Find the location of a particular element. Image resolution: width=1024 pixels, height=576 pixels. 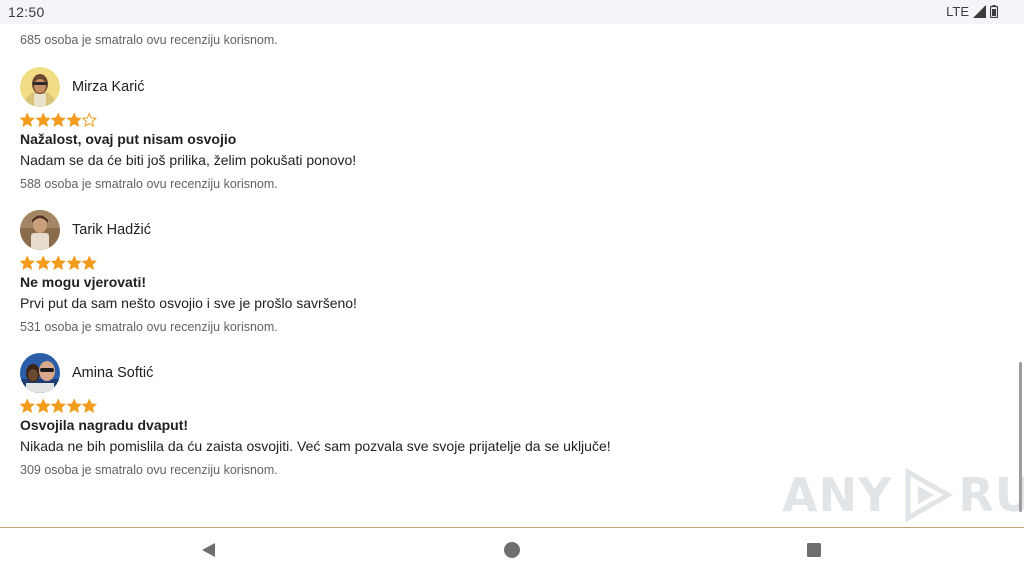

recent-apps-square-icon is located at coordinates (814, 552).